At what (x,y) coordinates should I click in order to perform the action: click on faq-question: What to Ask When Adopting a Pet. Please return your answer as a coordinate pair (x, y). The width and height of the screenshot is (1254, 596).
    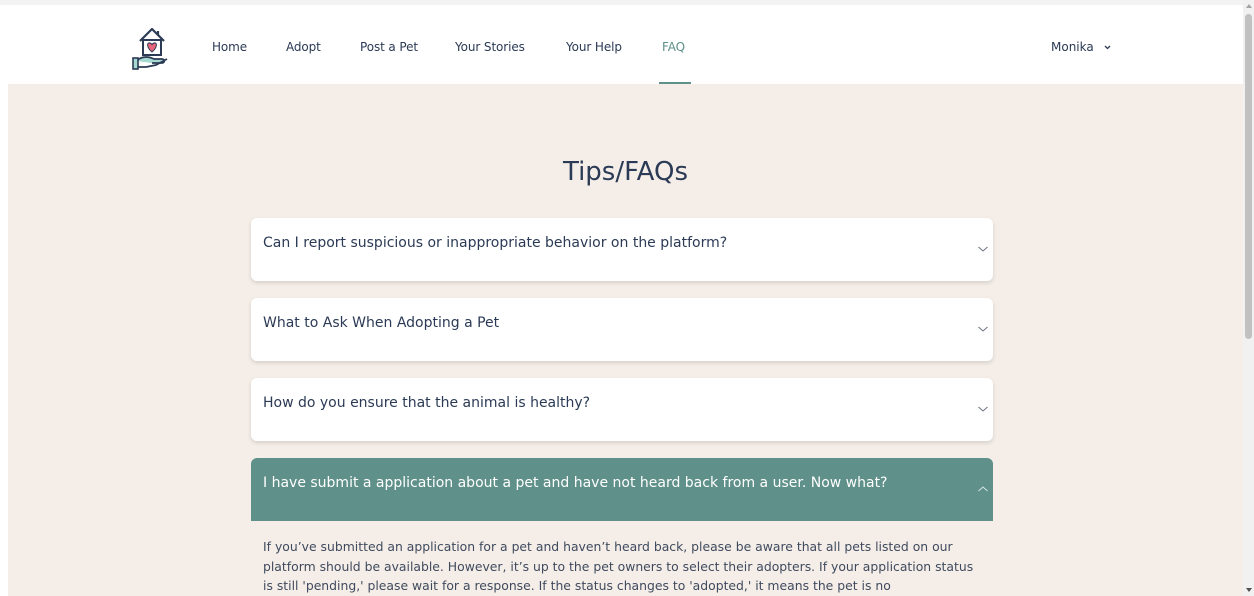
    Looking at the image, I should click on (381, 323).